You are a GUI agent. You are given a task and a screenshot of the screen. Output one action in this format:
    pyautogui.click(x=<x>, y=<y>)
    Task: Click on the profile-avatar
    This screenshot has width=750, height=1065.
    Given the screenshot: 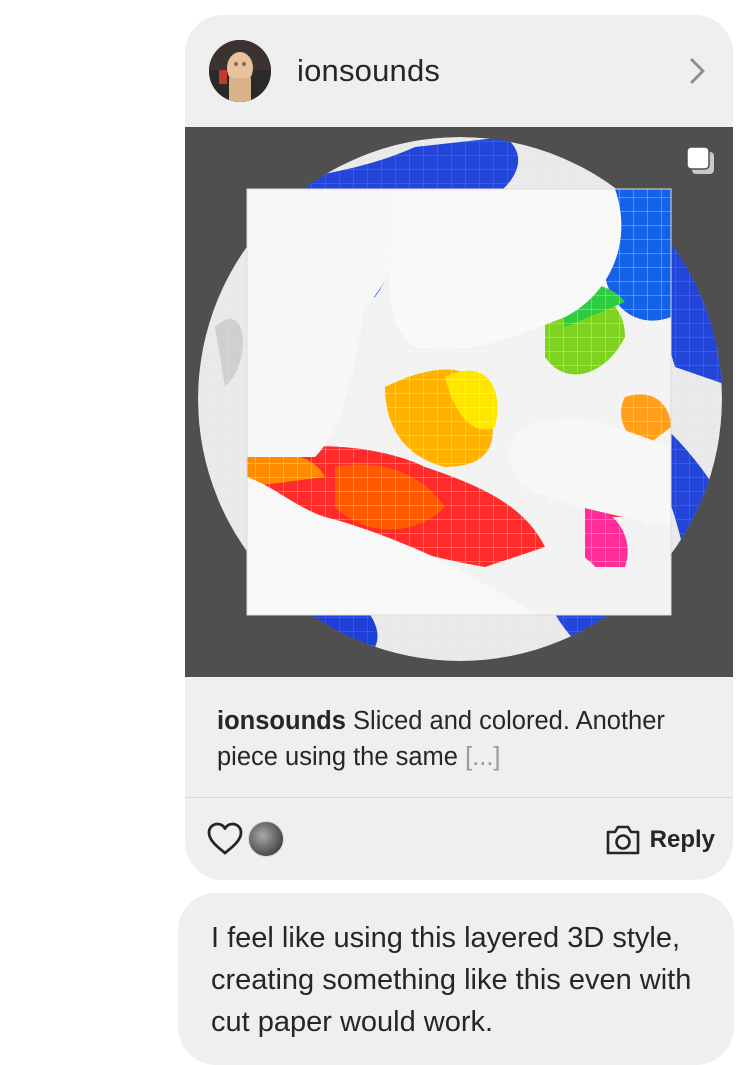 What is the action you would take?
    pyautogui.click(x=240, y=71)
    